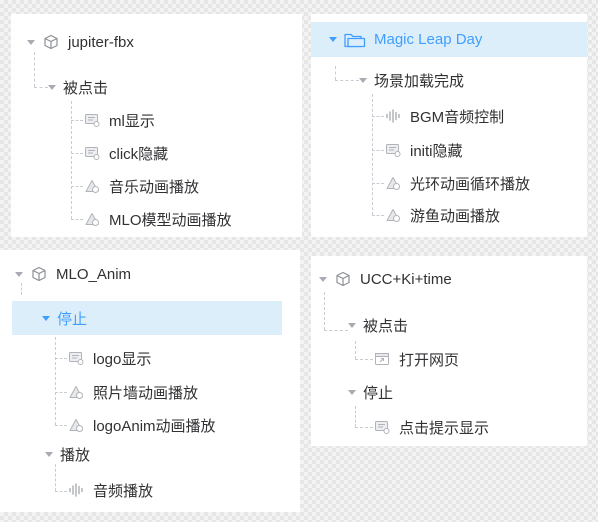 The height and width of the screenshot is (522, 598). I want to click on tree-leaf-label: logoAnim动画播放, so click(154, 426).